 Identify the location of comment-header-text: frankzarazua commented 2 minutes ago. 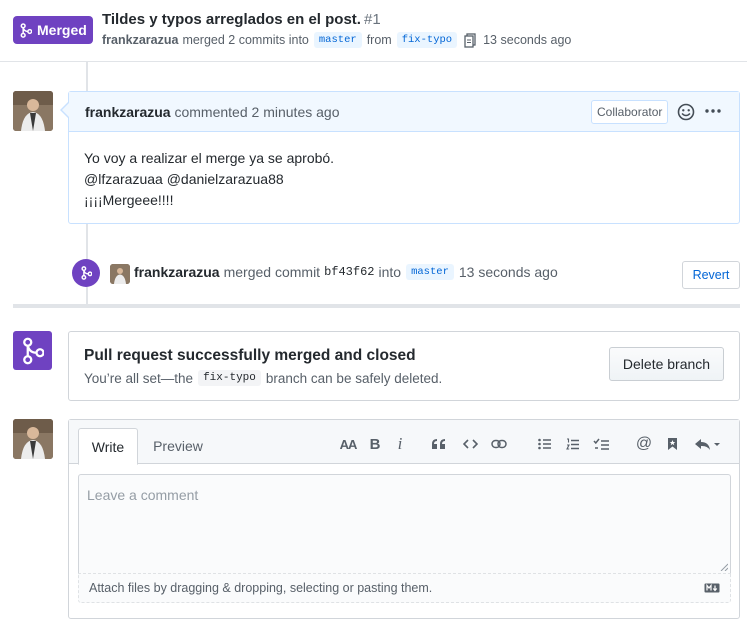
(212, 112).